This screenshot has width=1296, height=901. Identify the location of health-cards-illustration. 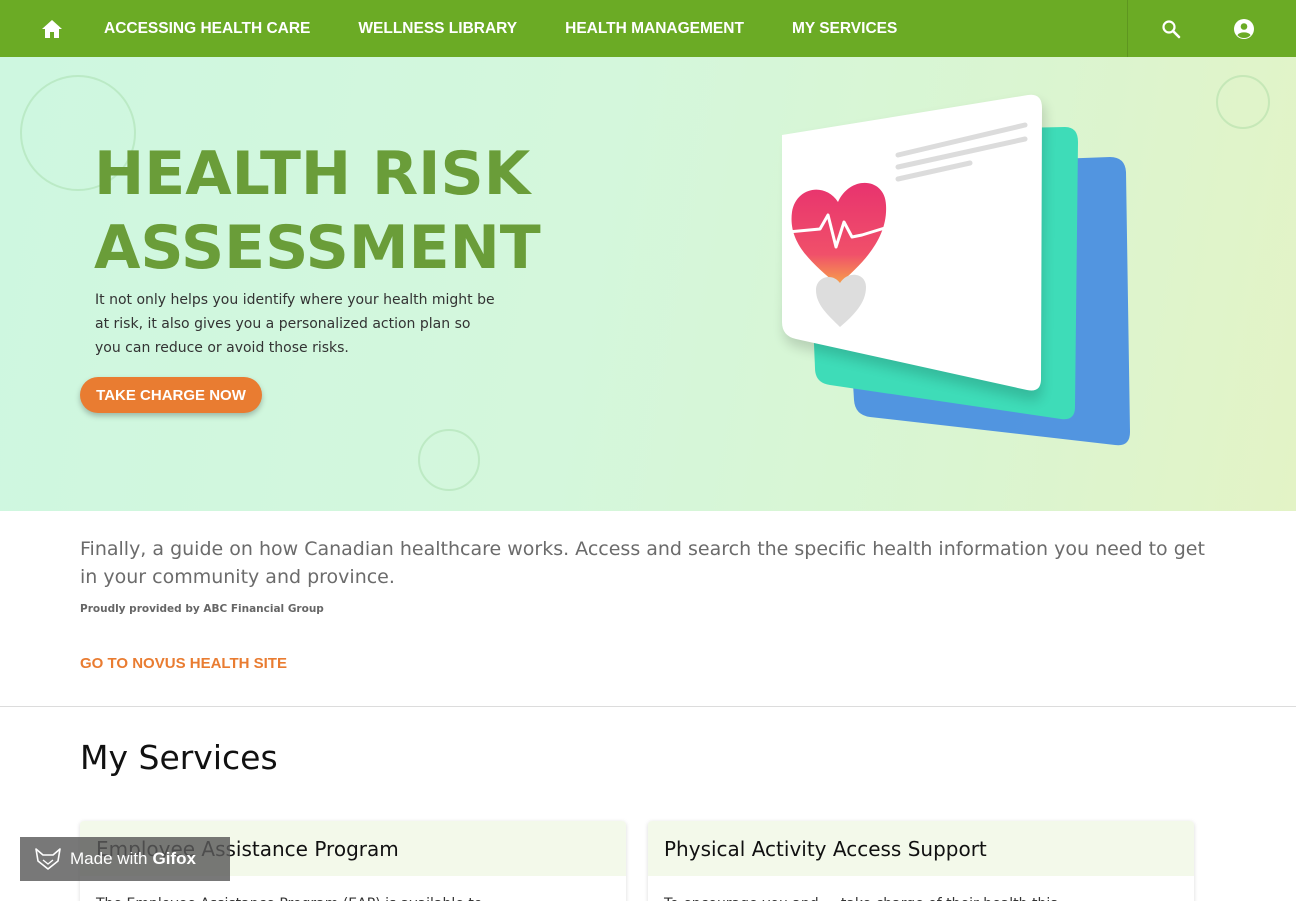
(956, 270).